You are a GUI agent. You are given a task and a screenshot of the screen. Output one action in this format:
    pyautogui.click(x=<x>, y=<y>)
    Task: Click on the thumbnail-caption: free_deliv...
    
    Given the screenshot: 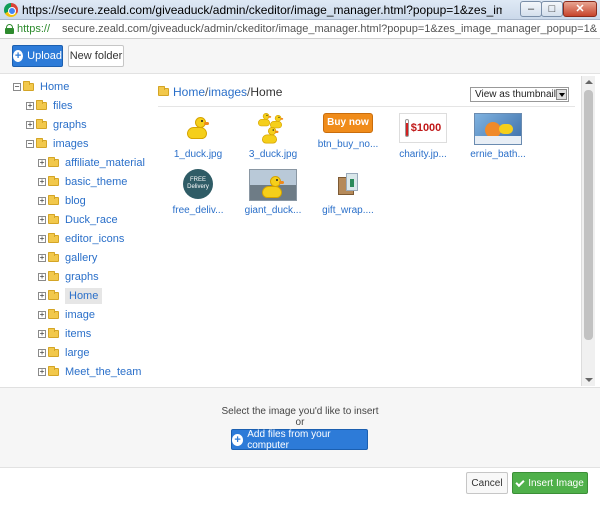 What is the action you would take?
    pyautogui.click(x=198, y=210)
    